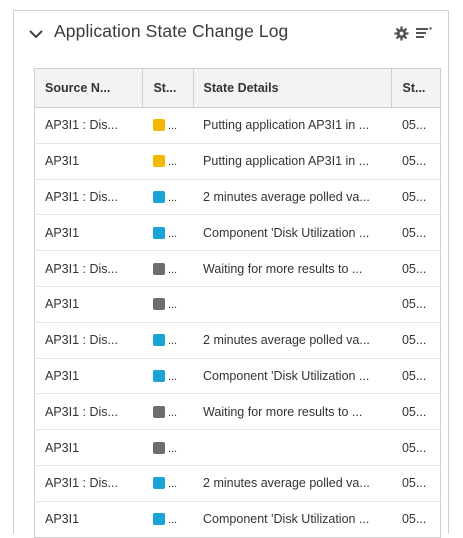  Describe the element at coordinates (293, 88) in the screenshot. I see `column-header-state-details: State Details` at that location.